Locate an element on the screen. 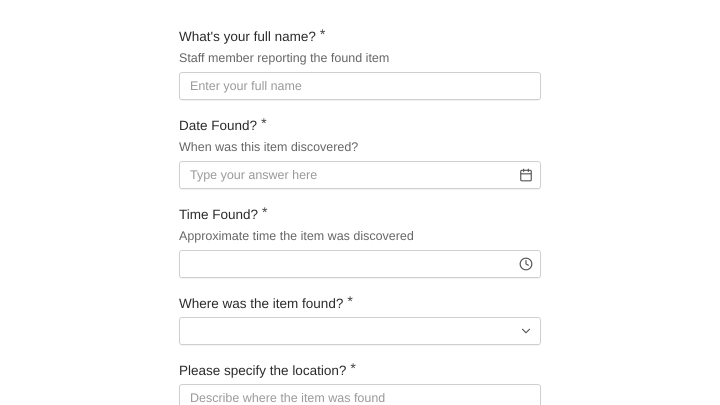 The height and width of the screenshot is (405, 720). question-description: When was this item discovered? is located at coordinates (269, 147).